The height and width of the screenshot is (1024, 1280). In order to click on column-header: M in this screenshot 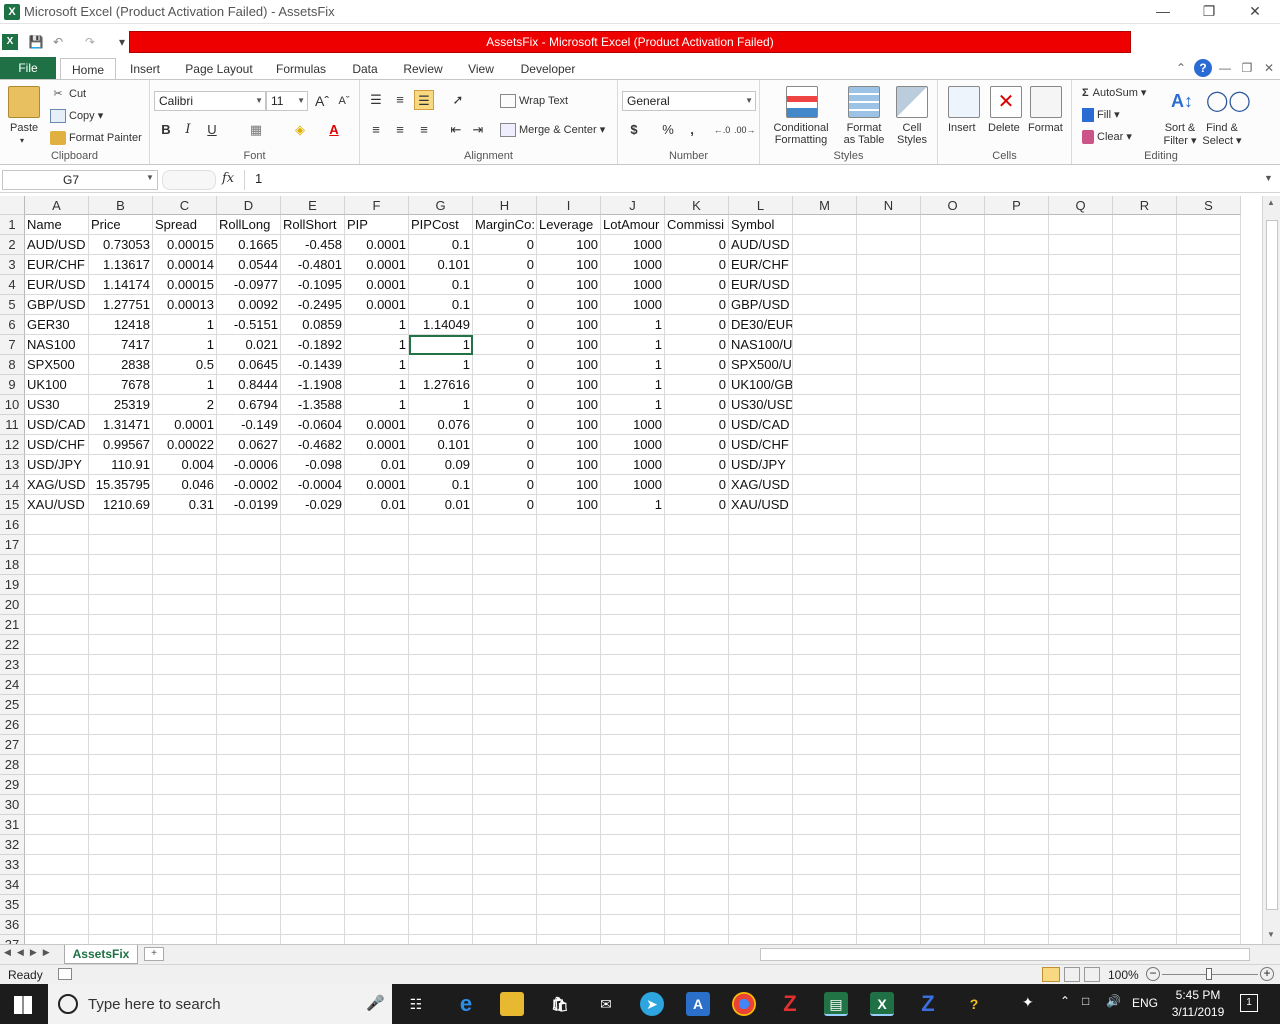, I will do `click(825, 205)`.